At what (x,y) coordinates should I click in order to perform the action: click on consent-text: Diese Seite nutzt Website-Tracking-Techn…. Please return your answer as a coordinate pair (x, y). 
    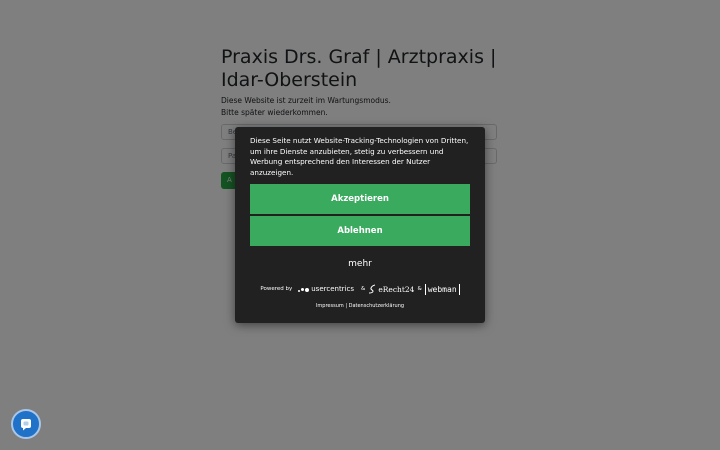
    Looking at the image, I should click on (359, 156).